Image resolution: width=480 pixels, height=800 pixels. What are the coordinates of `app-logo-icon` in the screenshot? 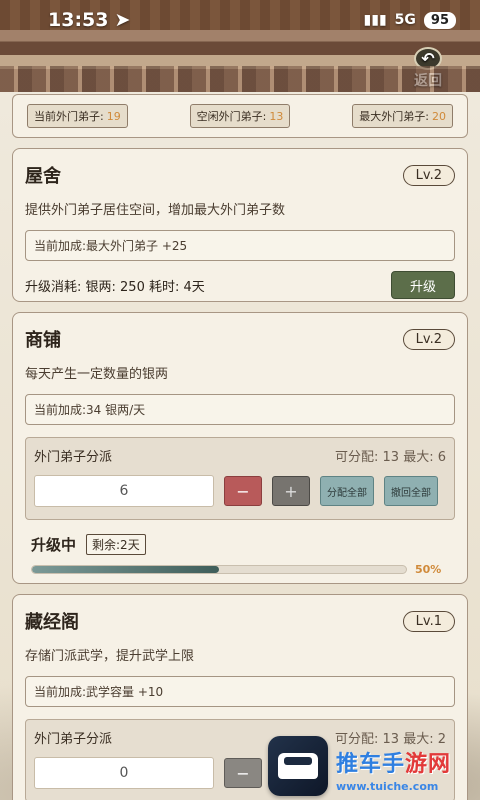 It's located at (298, 766).